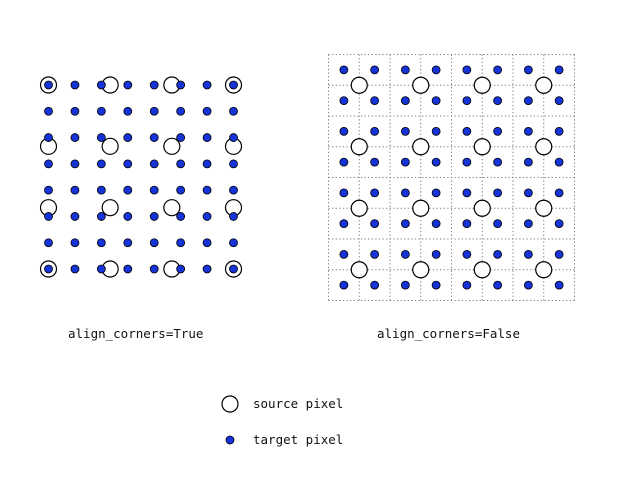  What do you see at coordinates (298, 403) in the screenshot?
I see `legend-source-label: source pixel` at bounding box center [298, 403].